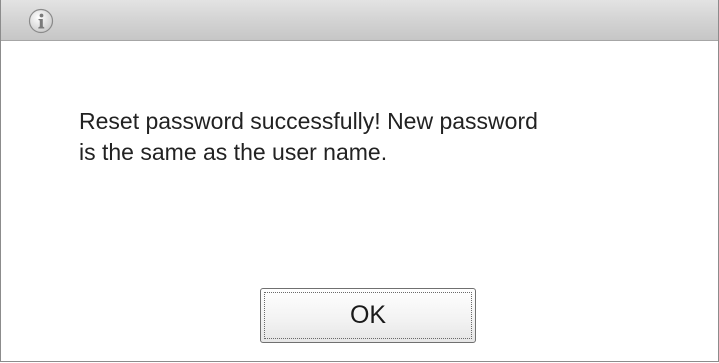  Describe the element at coordinates (233, 152) in the screenshot. I see `message-line-2: is the same as the user name.` at that location.